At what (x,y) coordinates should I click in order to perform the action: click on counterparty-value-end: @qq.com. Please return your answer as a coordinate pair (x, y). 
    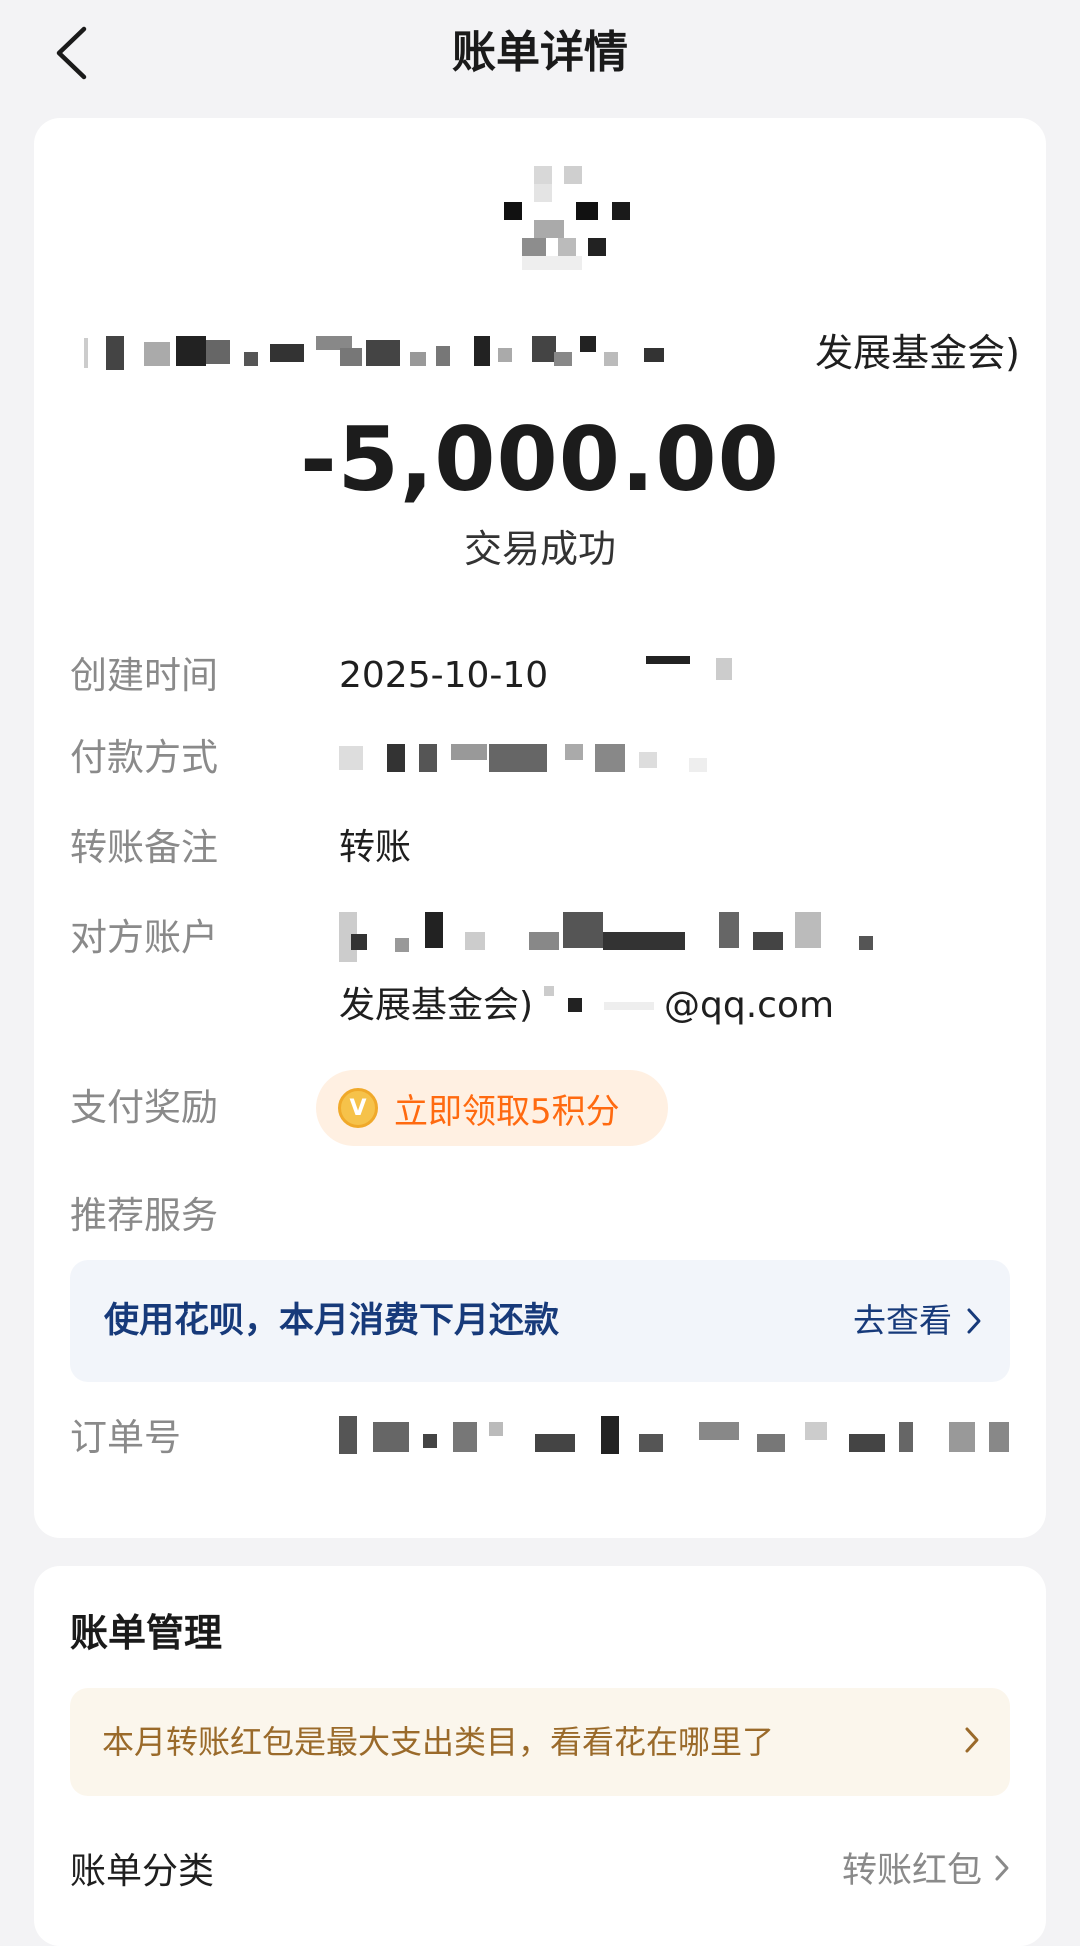
    Looking at the image, I should click on (749, 1005).